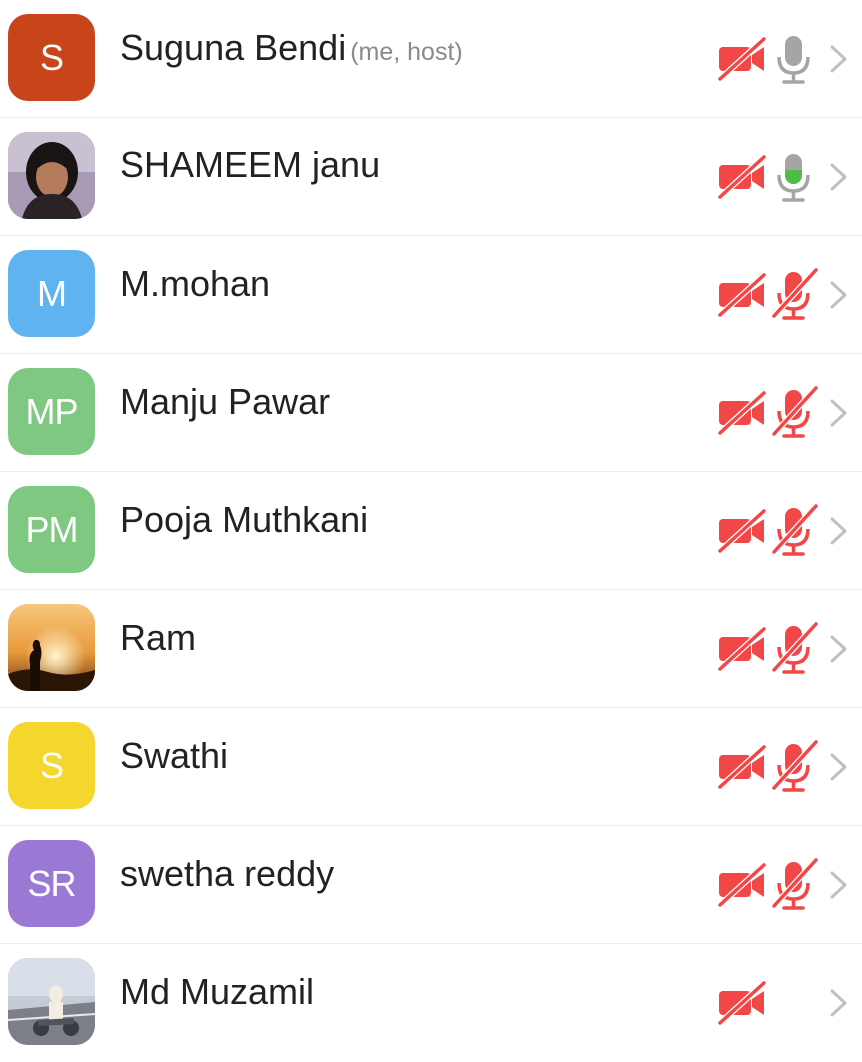  I want to click on participant-row: SR swetha reddy, so click(431, 885).